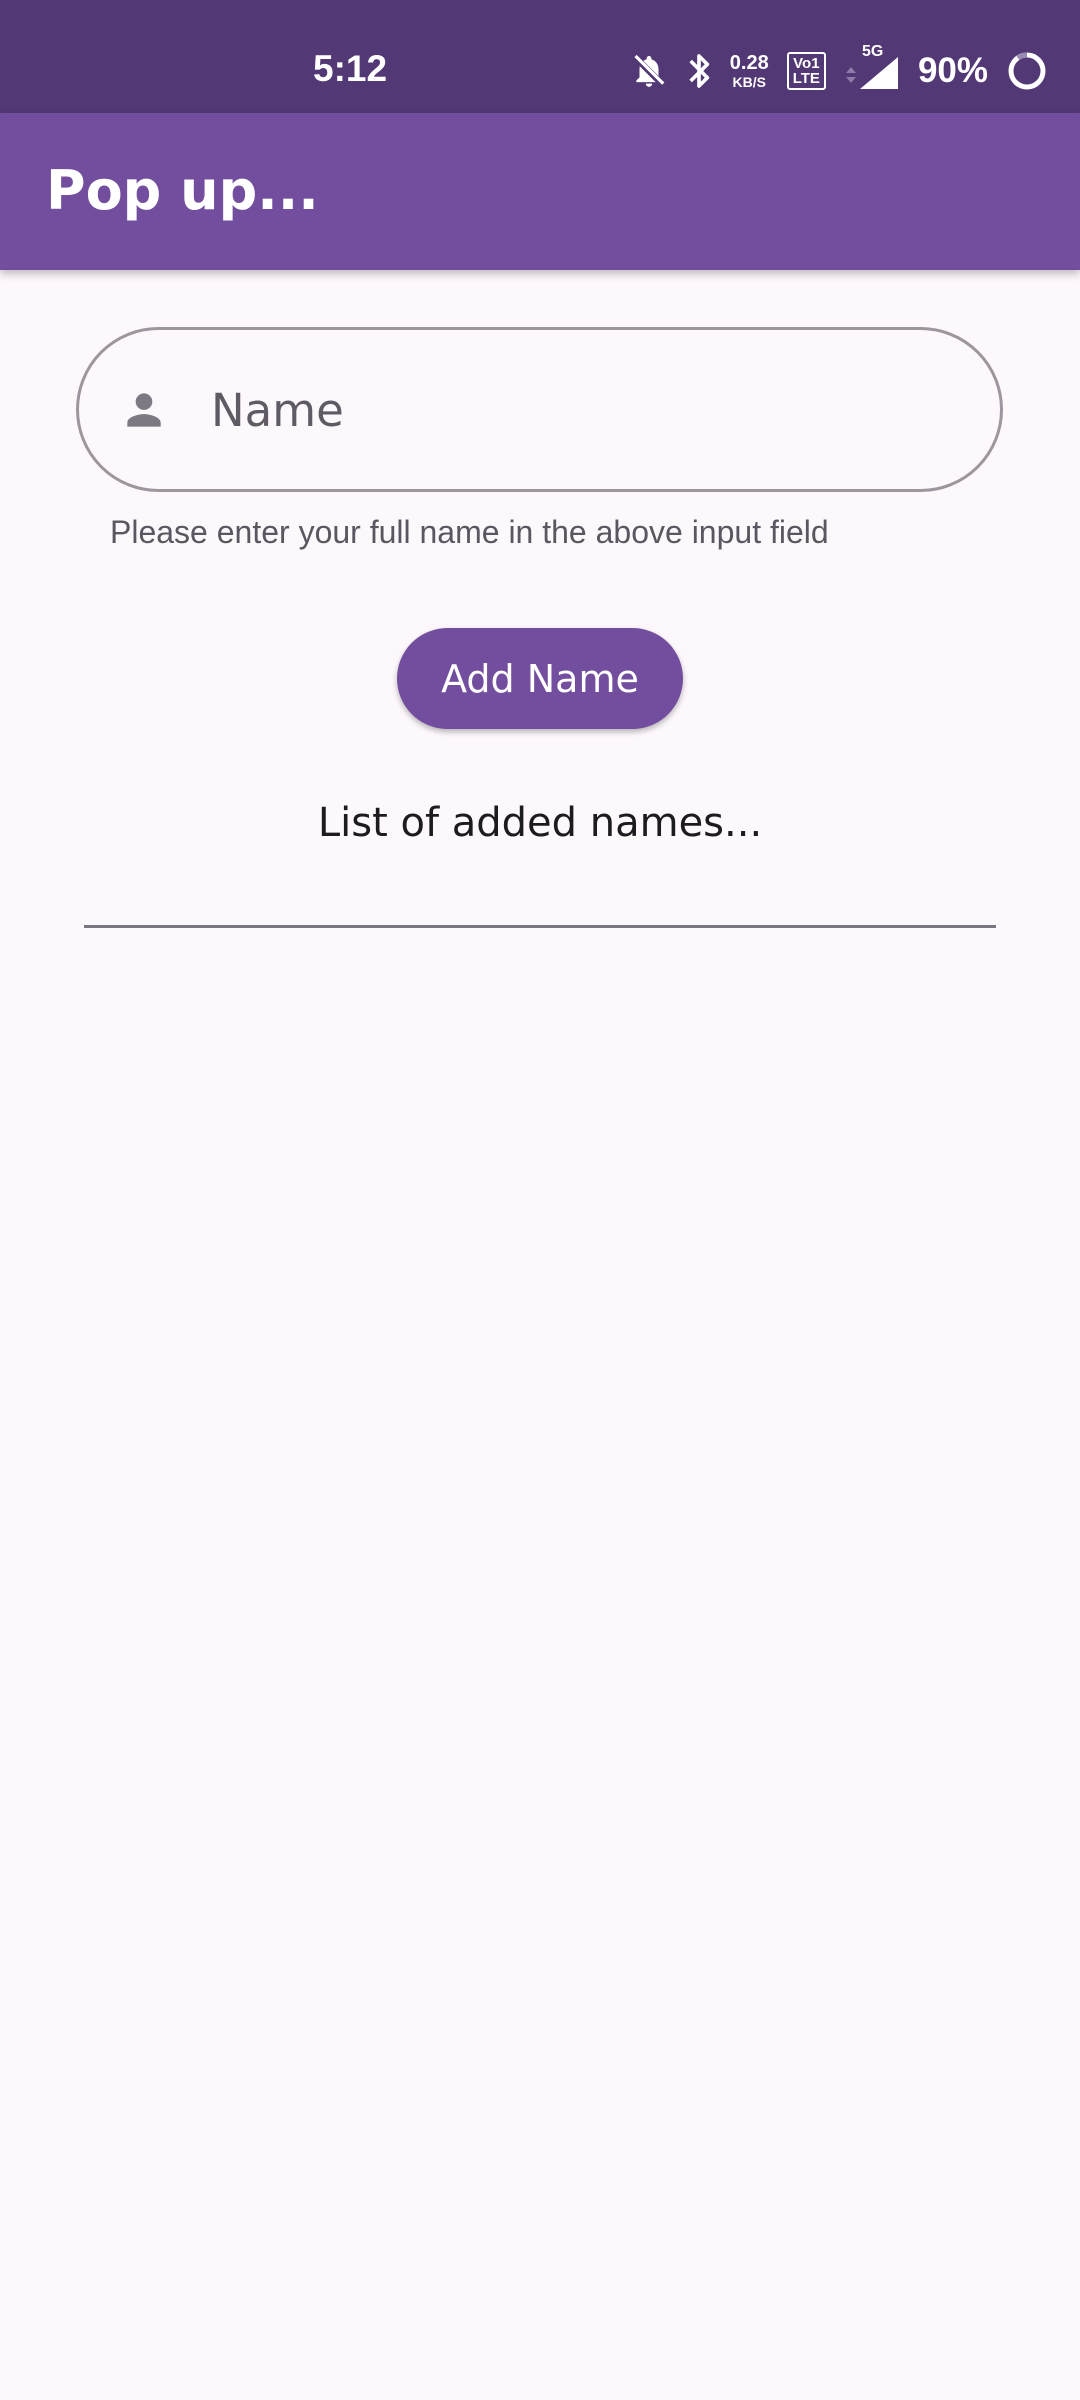  Describe the element at coordinates (144, 410) in the screenshot. I see `person-icon` at that location.